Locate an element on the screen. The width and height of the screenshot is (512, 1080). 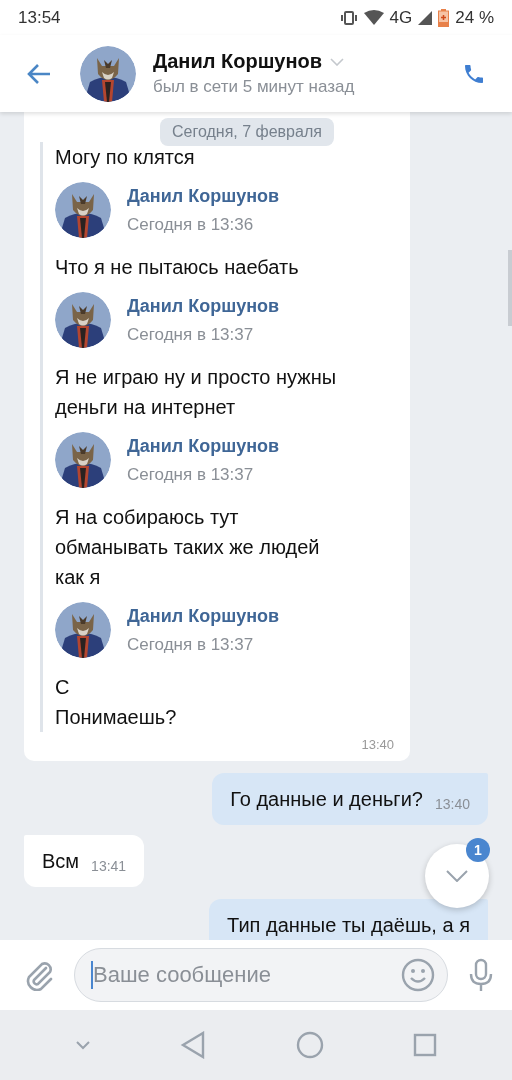
home-icon is located at coordinates (309, 1045).